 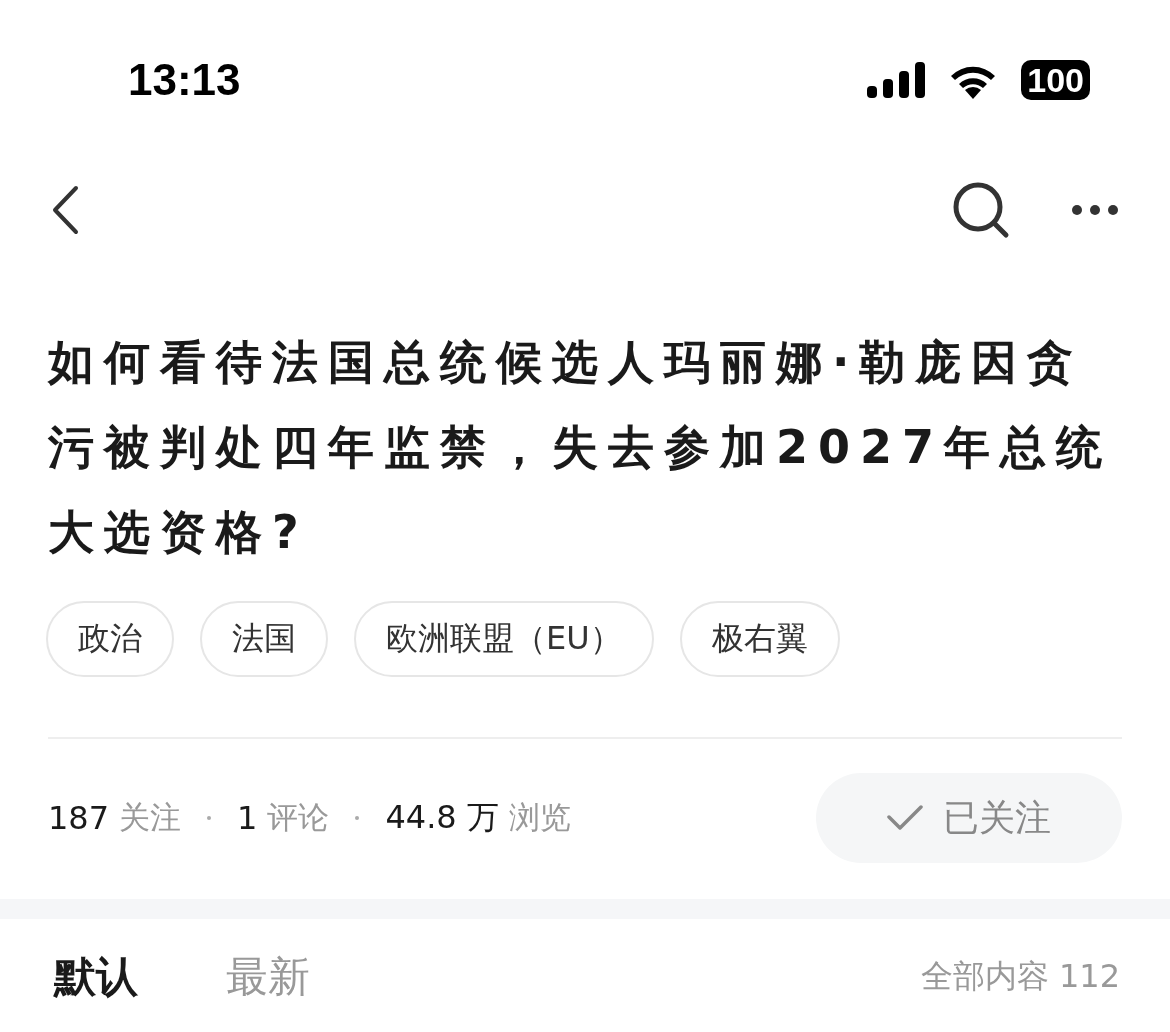 I want to click on topic-tag: 欧洲联盟（EU）, so click(x=504, y=639).